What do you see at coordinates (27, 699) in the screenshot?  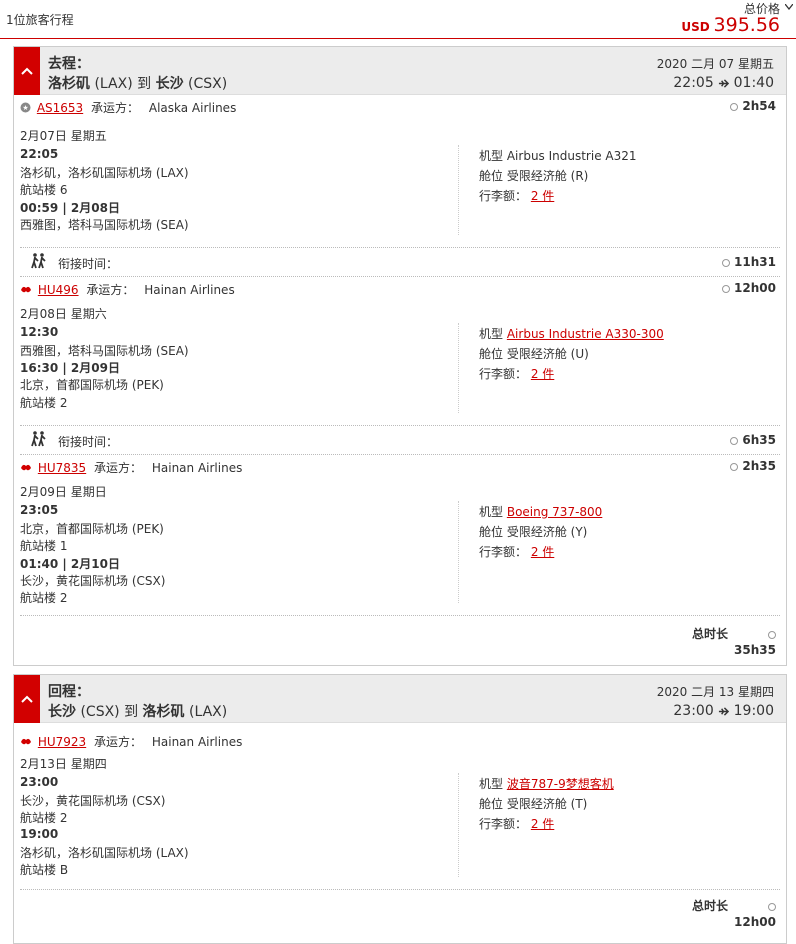 I see `collapse-return-button` at bounding box center [27, 699].